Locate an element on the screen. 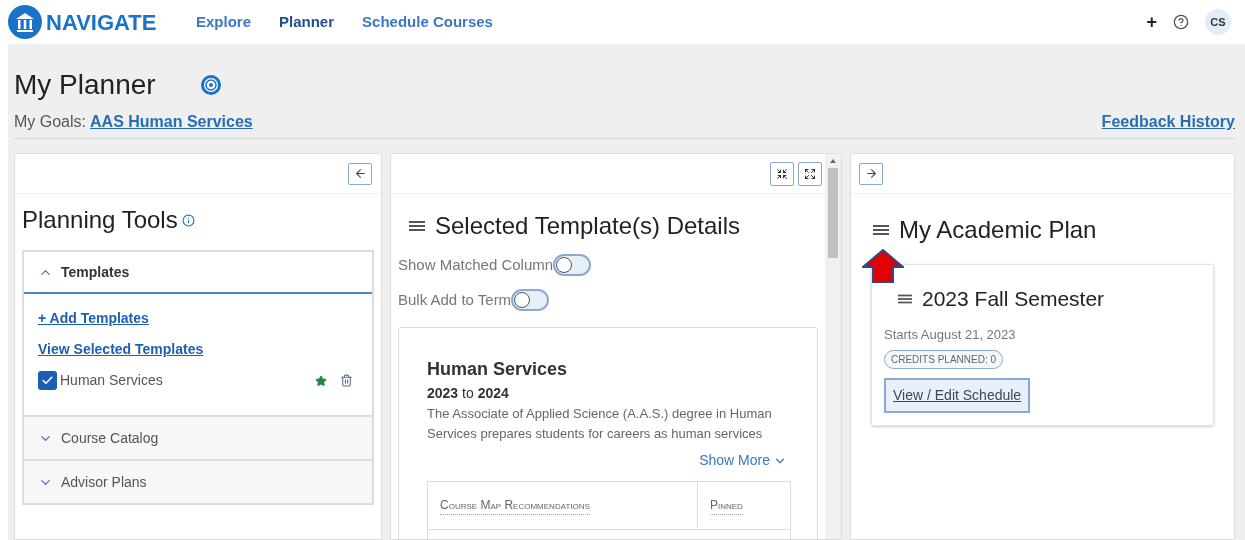  scrollbar-thumb is located at coordinates (833, 213).